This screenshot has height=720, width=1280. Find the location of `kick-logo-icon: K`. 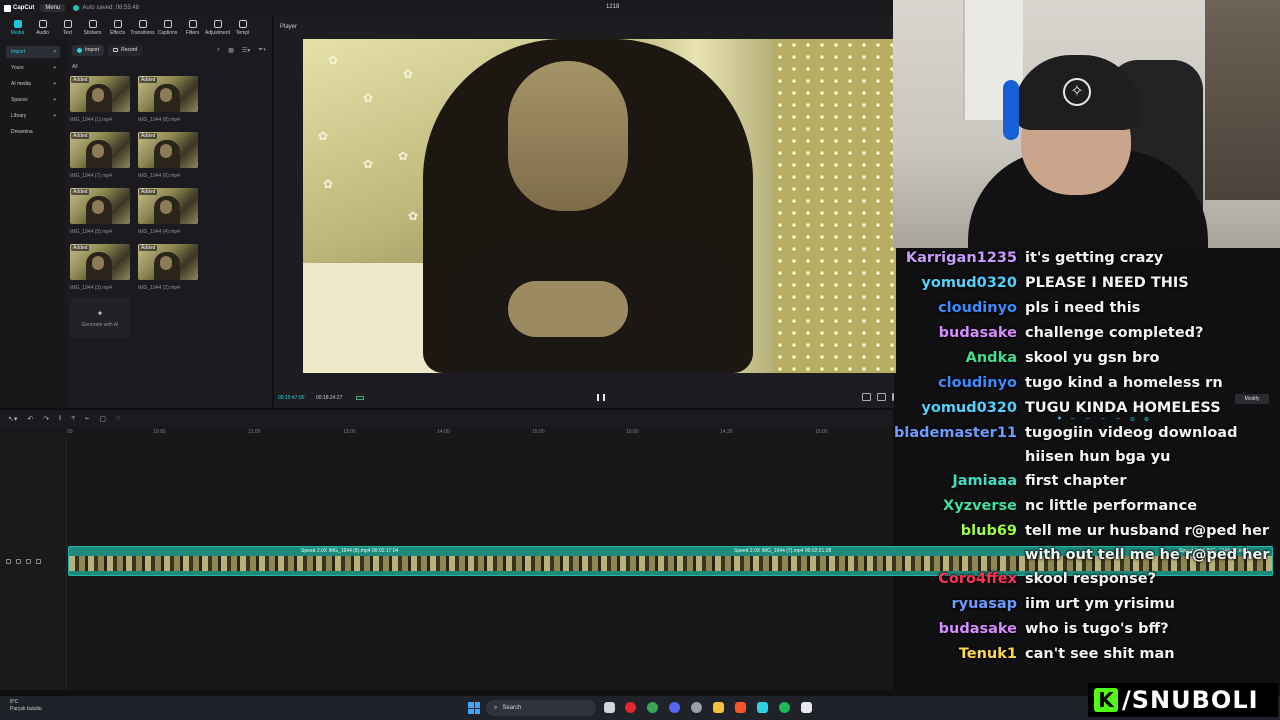

kick-logo-icon: K is located at coordinates (1106, 700).